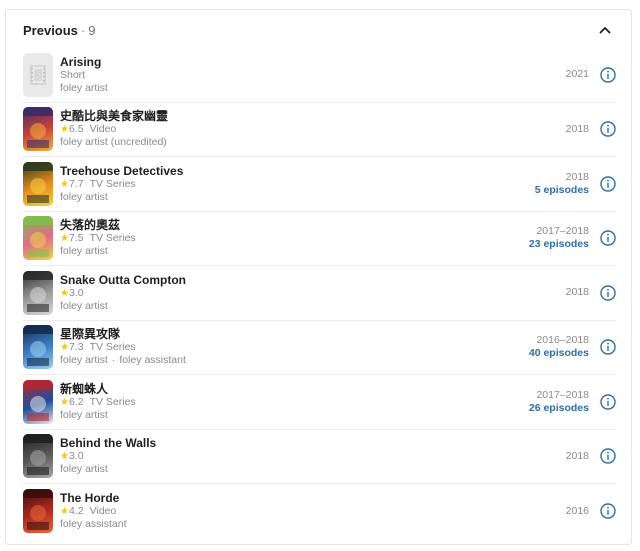 This screenshot has height=551, width=640. Describe the element at coordinates (294, 360) in the screenshot. I see `credit-role: foley artist · foley assistant` at that location.